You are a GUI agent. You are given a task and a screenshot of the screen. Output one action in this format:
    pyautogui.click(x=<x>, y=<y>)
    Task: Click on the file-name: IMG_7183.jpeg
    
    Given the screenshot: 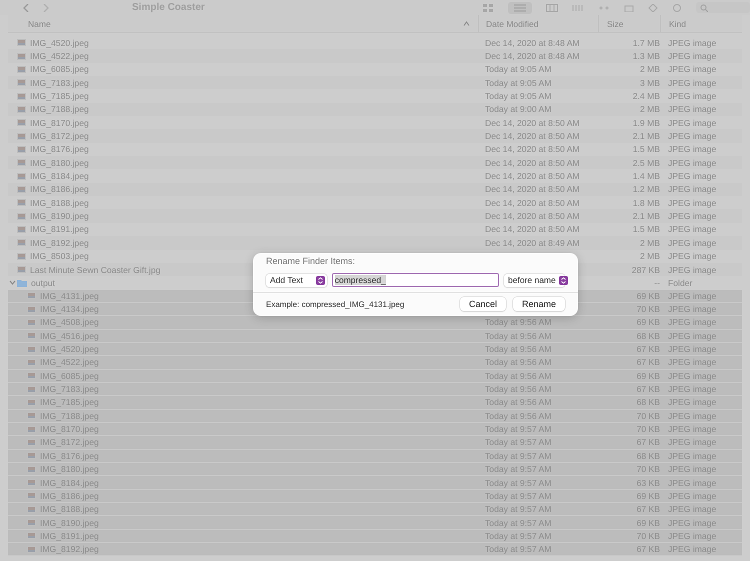 What is the action you would take?
    pyautogui.click(x=59, y=83)
    